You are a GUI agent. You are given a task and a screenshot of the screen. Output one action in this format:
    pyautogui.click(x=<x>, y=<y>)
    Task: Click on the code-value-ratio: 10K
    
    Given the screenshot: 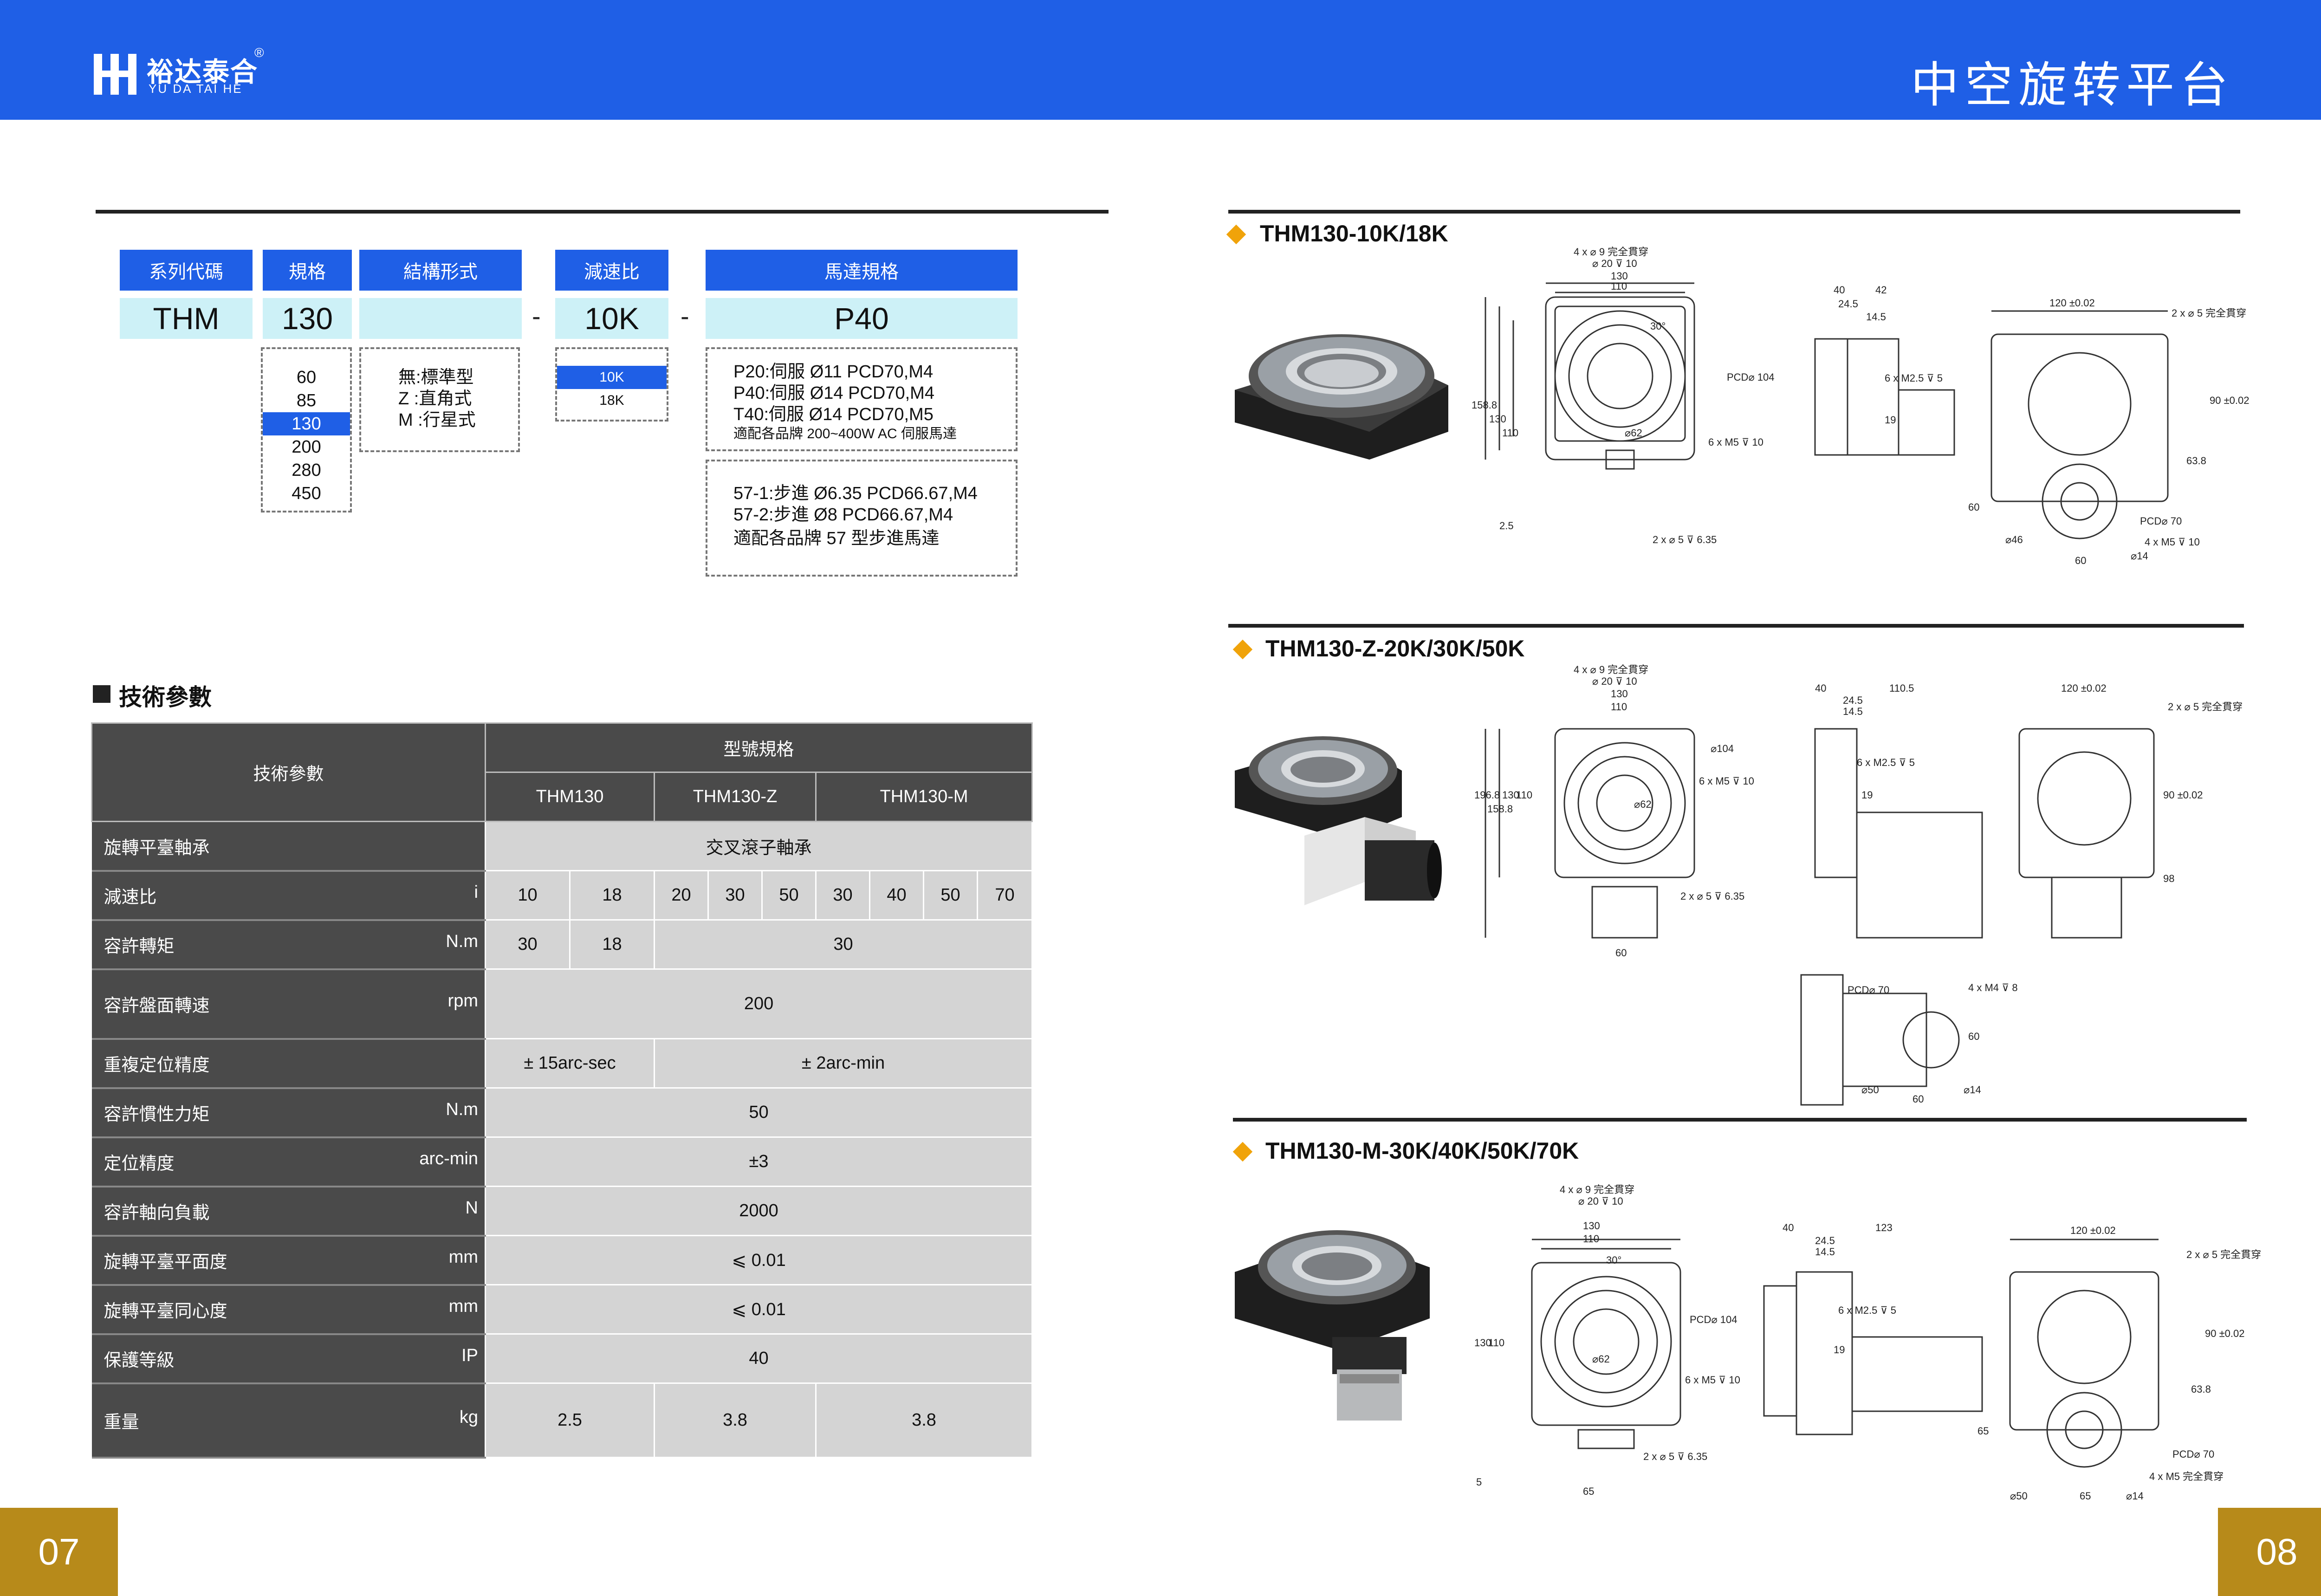 What is the action you would take?
    pyautogui.click(x=612, y=318)
    